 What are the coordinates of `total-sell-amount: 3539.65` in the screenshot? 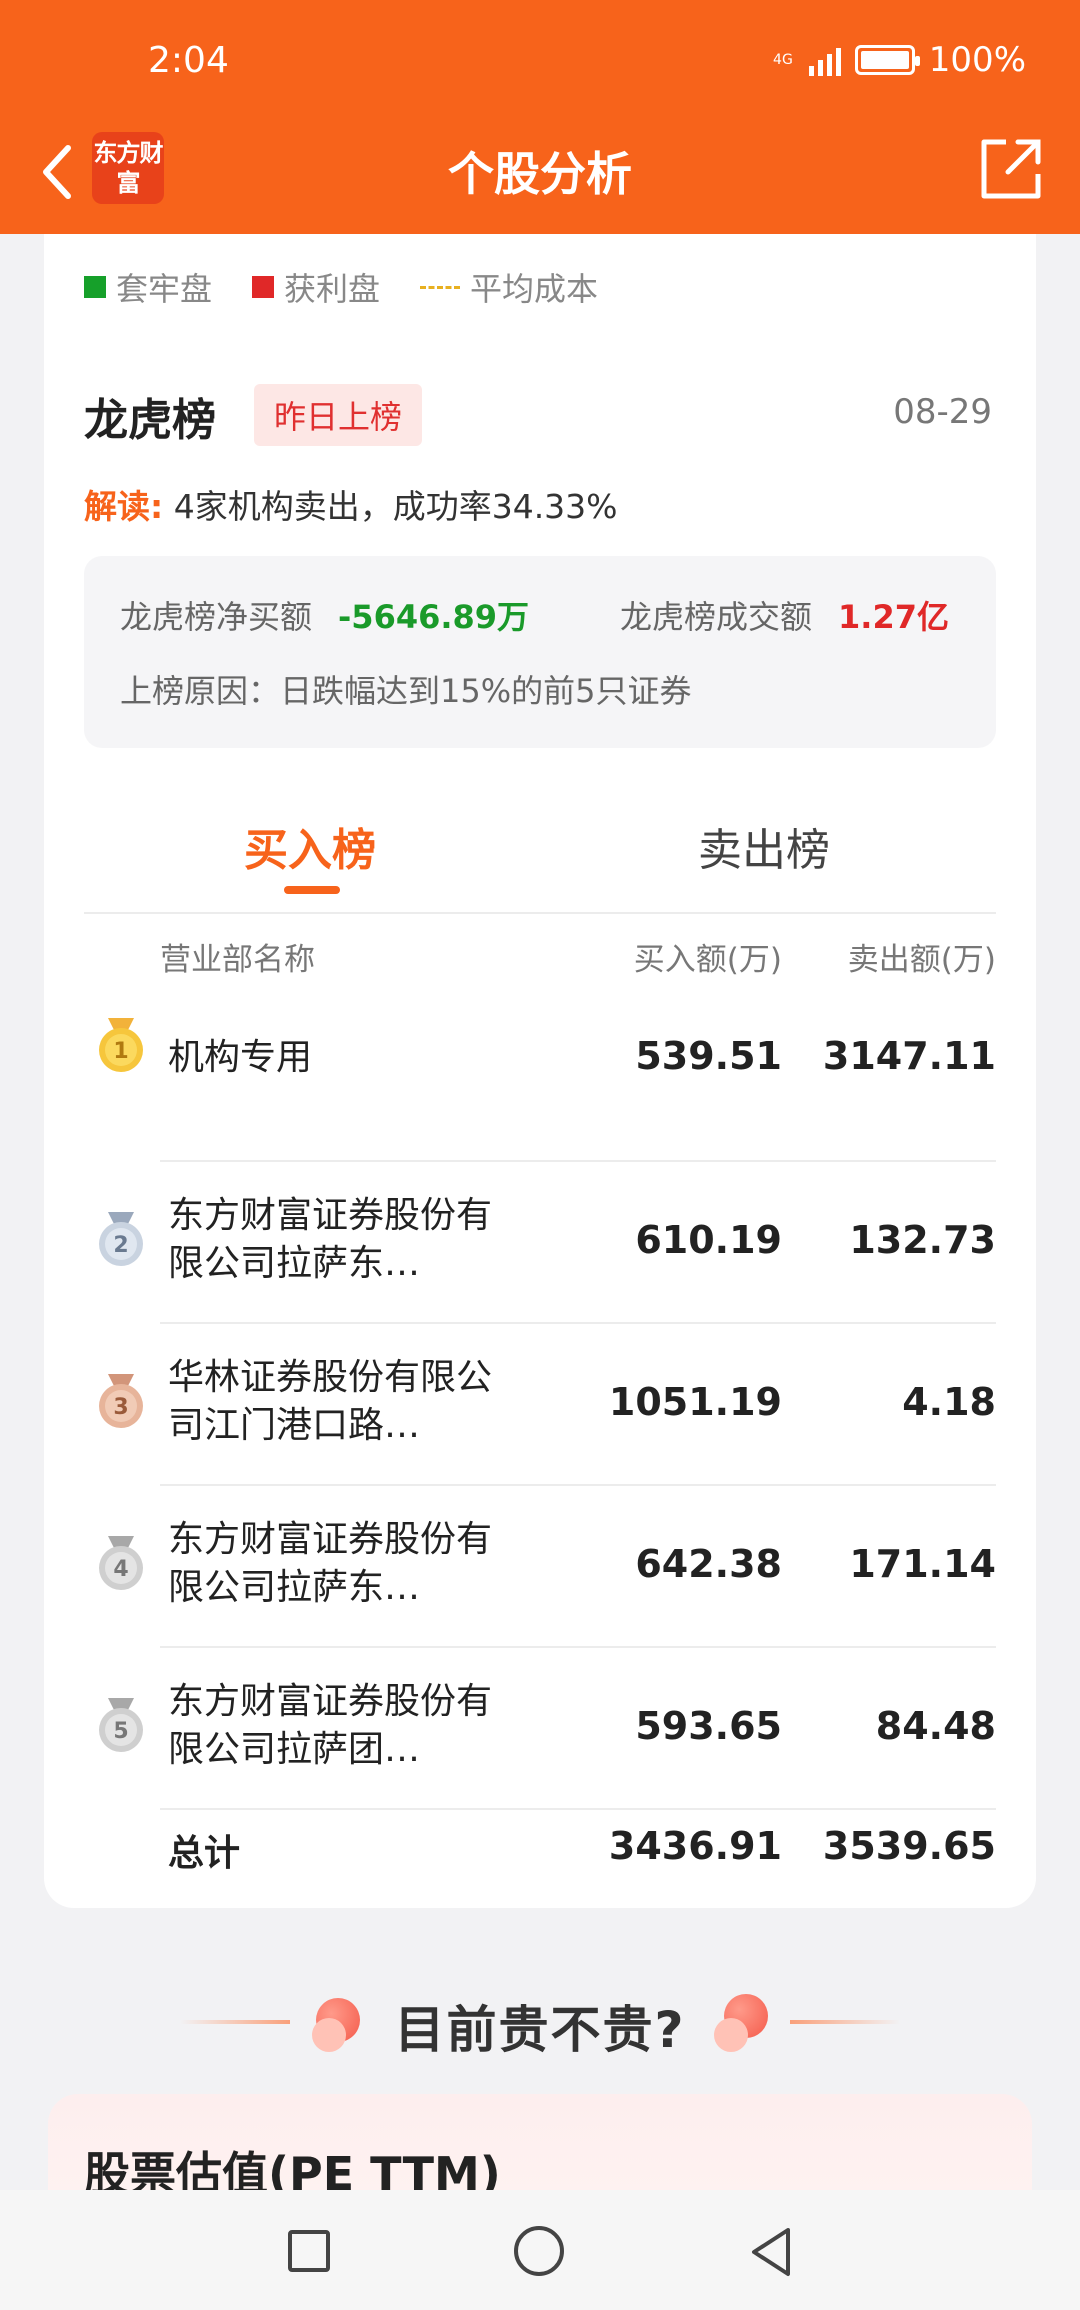 It's located at (909, 1846).